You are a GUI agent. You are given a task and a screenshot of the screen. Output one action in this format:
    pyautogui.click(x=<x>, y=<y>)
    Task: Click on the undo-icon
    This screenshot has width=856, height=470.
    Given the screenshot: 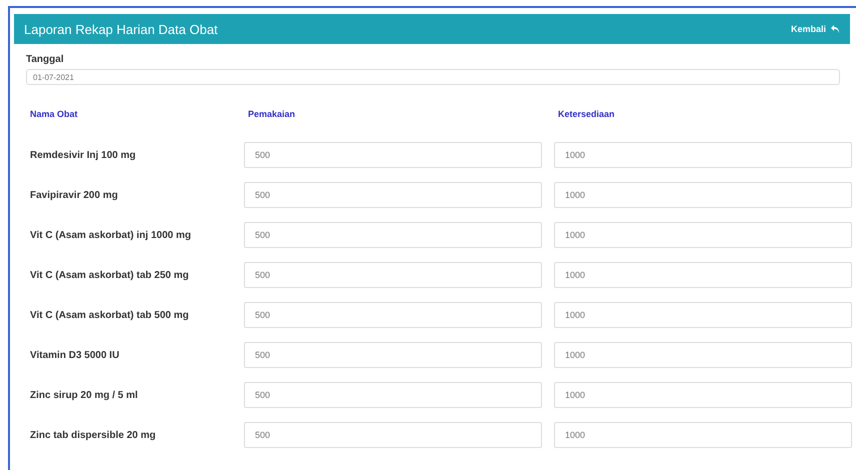 What is the action you would take?
    pyautogui.click(x=835, y=29)
    